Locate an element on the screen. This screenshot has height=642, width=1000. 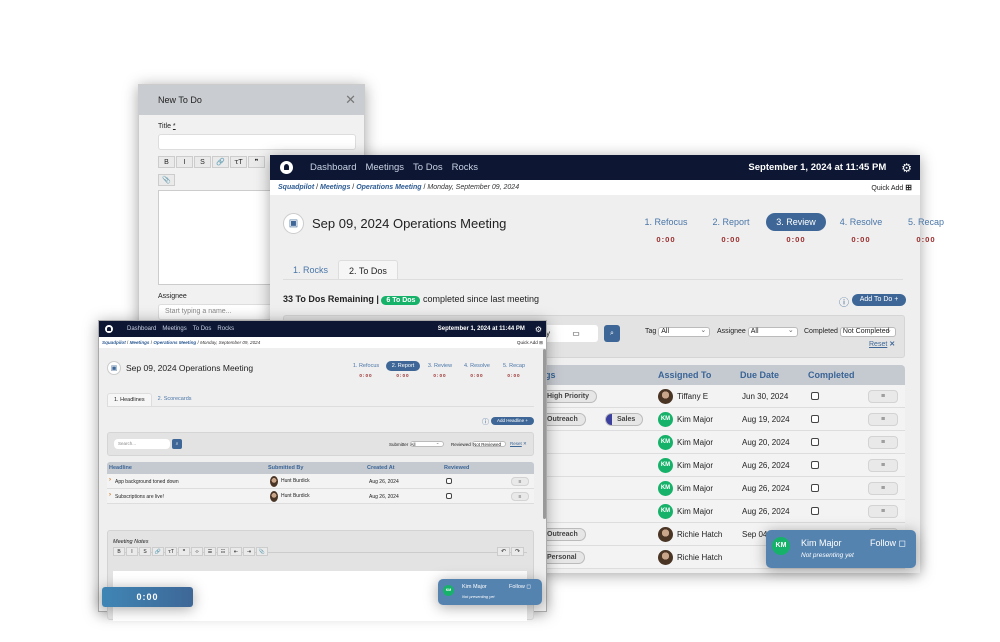
attach-icon: 📎 is located at coordinates (166, 180).